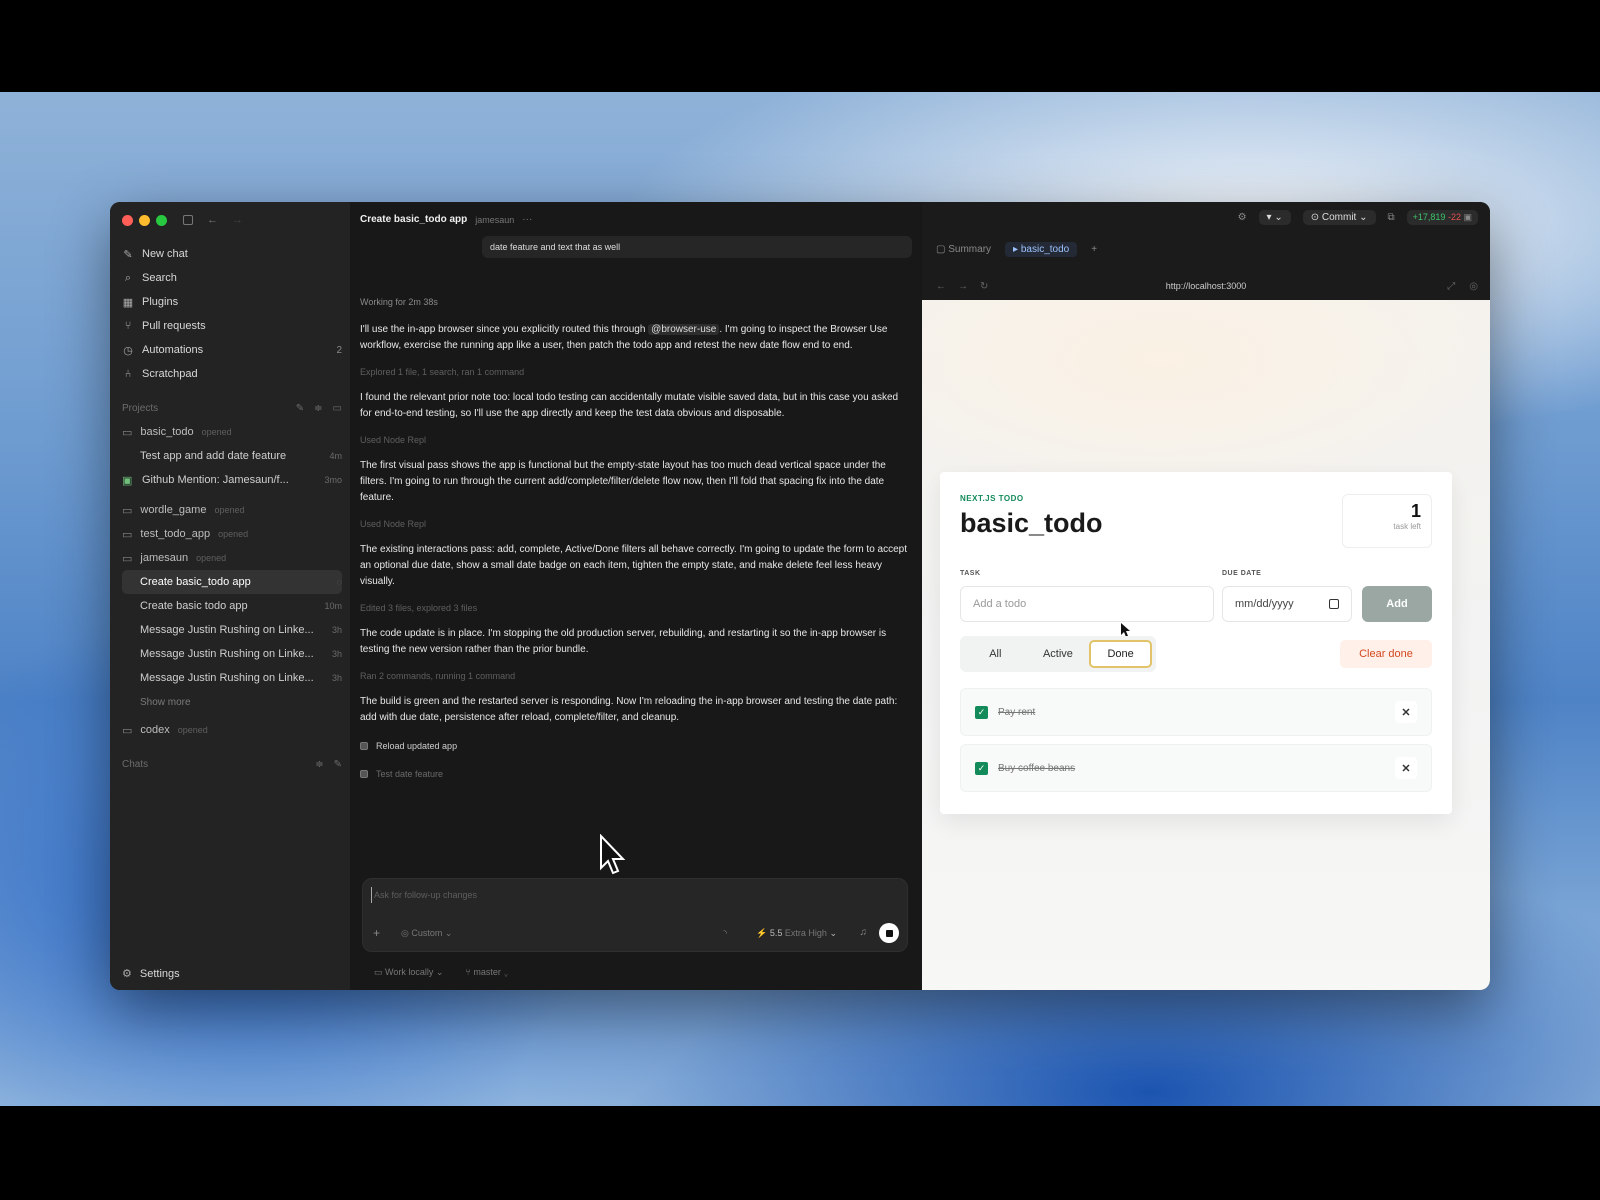 The width and height of the screenshot is (1600, 1200). I want to click on filter-active: Active, so click(1058, 654).